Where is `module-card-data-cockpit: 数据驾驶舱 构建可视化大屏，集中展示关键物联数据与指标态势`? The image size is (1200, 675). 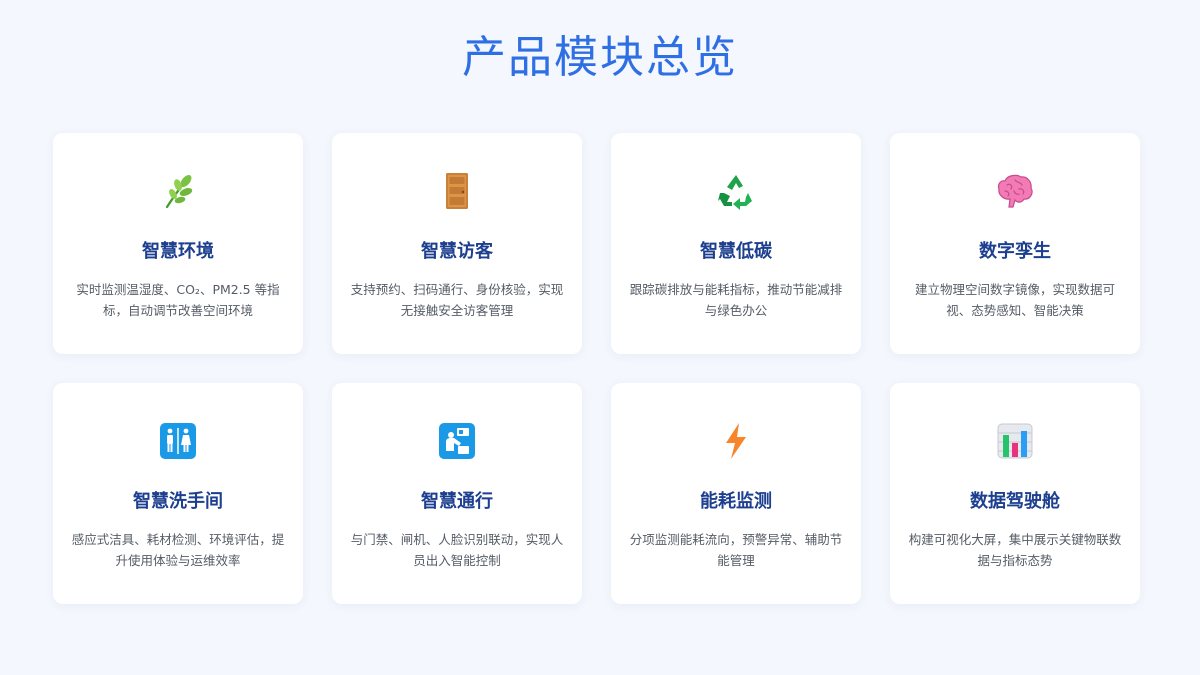
module-card-data-cockpit: 数据驾驶舱 构建可视化大屏，集中展示关键物联数据与指标态势 is located at coordinates (1015, 493).